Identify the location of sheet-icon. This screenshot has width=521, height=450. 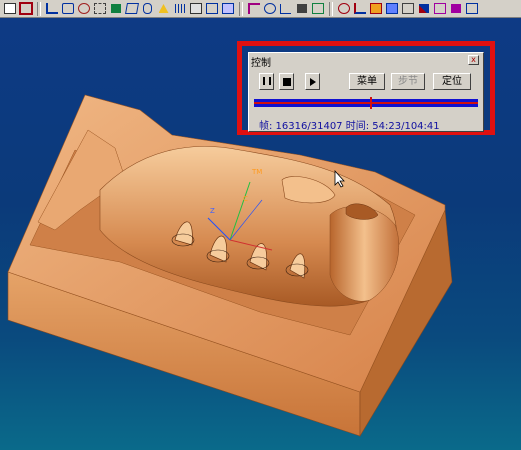
(115, 9).